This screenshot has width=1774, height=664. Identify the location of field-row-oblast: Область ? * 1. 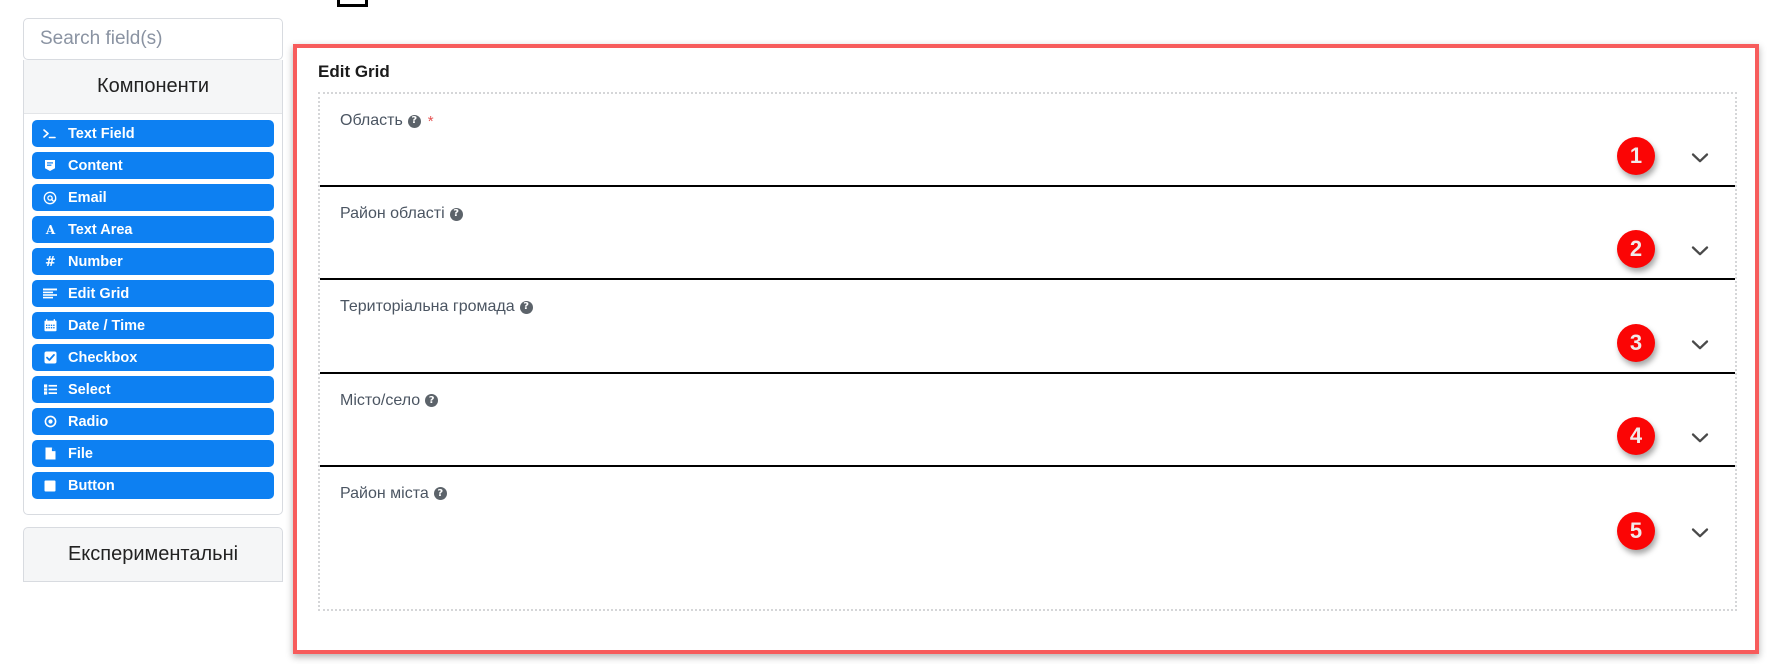
(1027, 141).